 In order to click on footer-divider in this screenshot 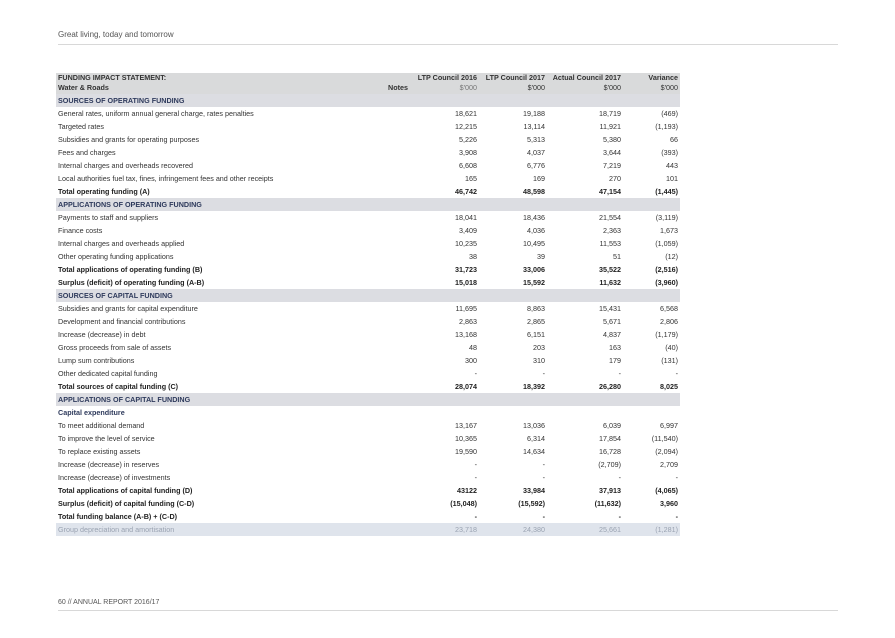, I will do `click(448, 610)`.